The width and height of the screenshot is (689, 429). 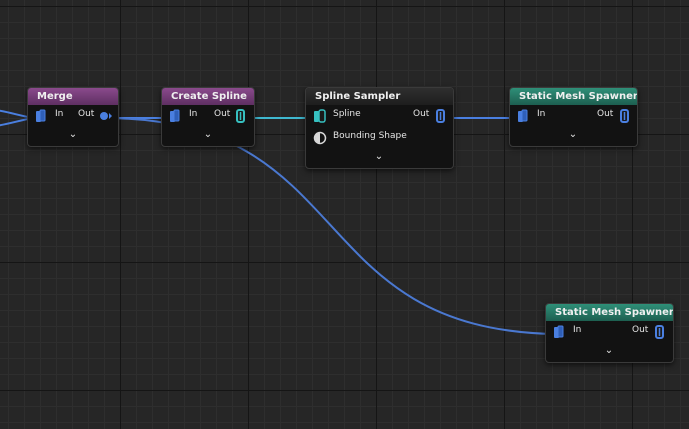 I want to click on pin-spline-label: Spline, so click(x=347, y=114).